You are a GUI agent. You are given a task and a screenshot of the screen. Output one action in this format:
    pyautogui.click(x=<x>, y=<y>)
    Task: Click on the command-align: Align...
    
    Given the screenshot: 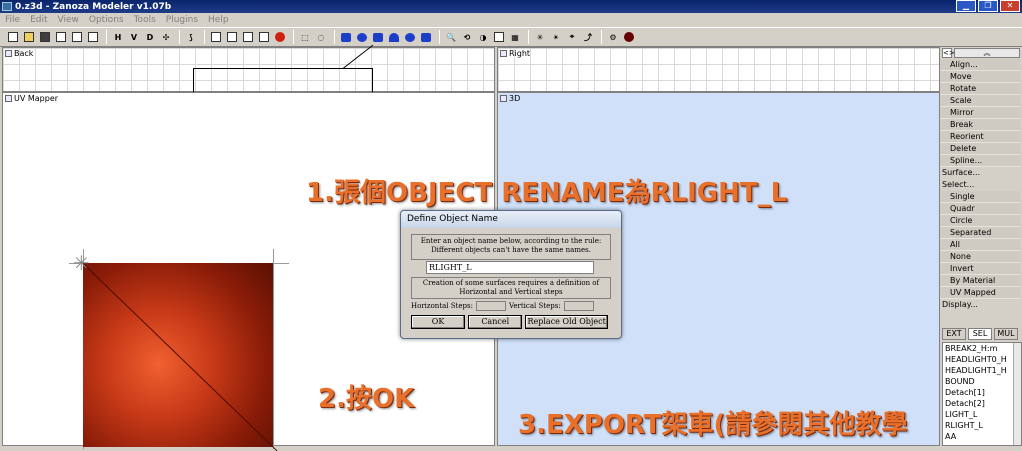 What is the action you would take?
    pyautogui.click(x=980, y=65)
    